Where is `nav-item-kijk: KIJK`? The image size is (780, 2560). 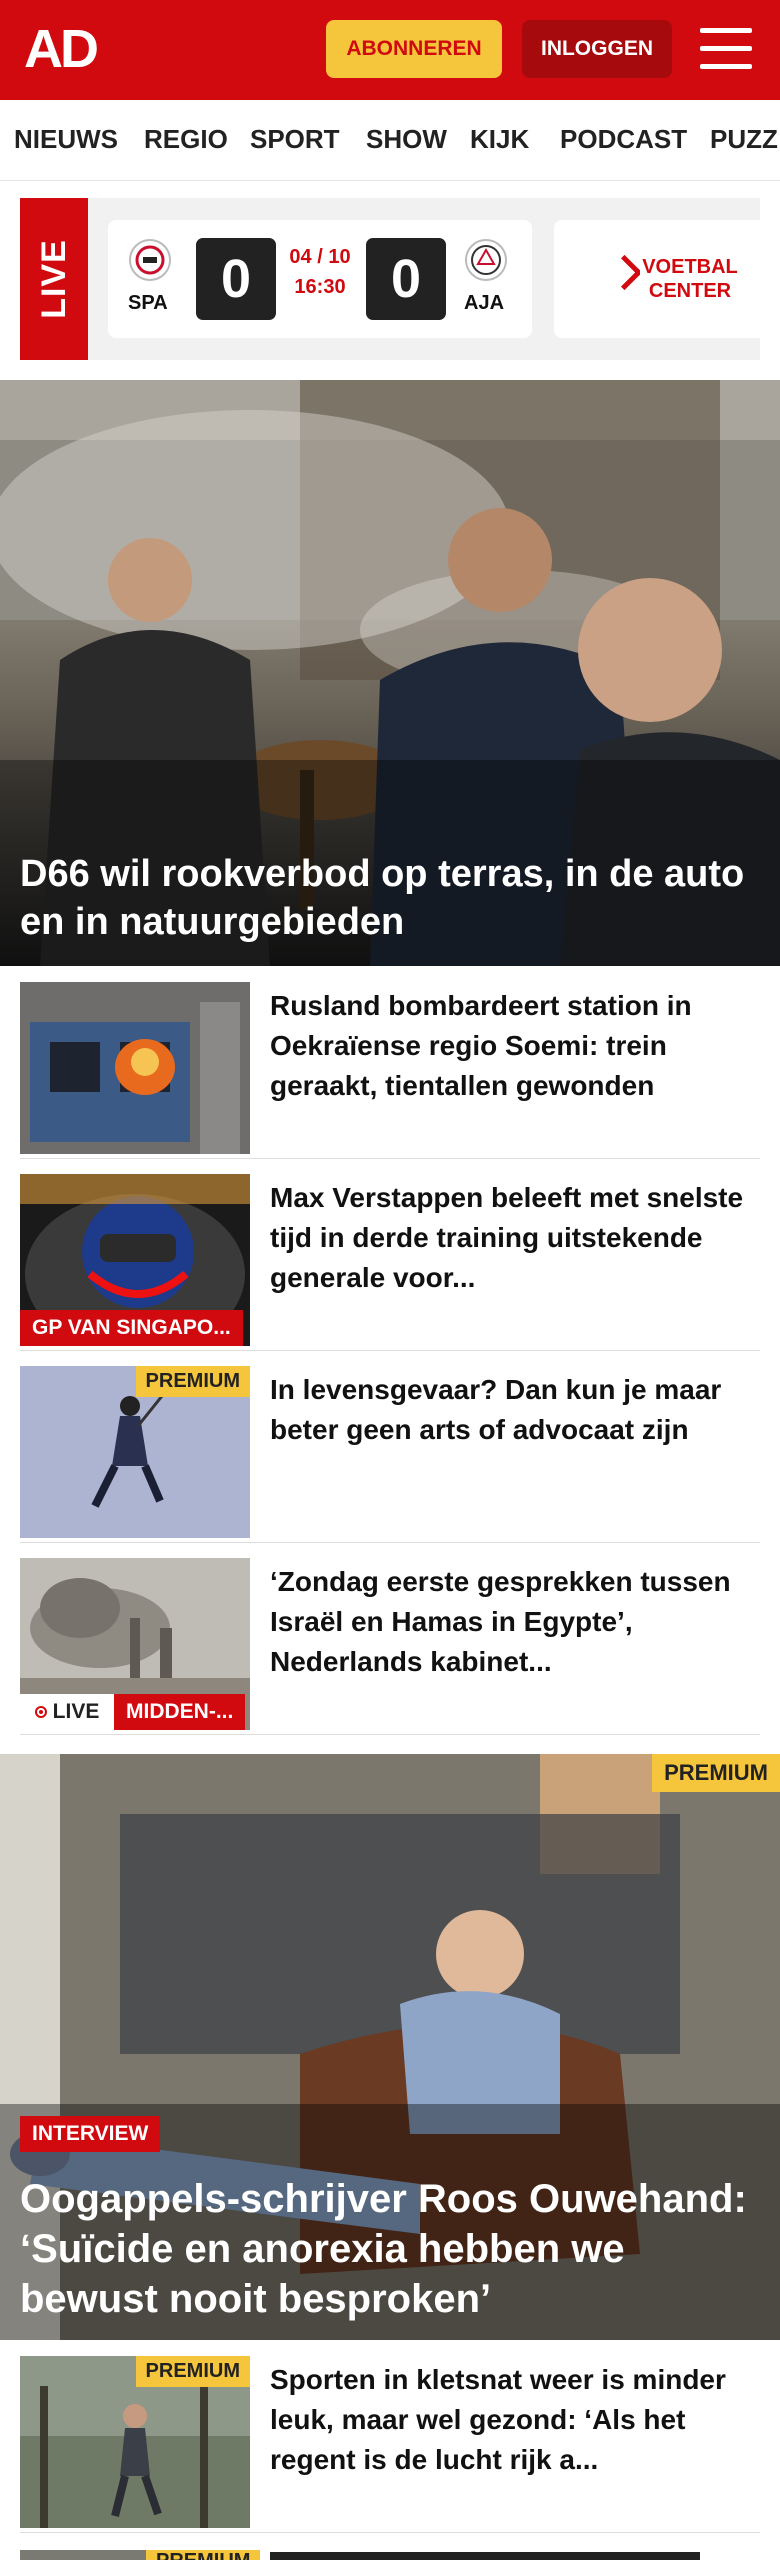
nav-item-kijk: KIJK is located at coordinates (499, 139).